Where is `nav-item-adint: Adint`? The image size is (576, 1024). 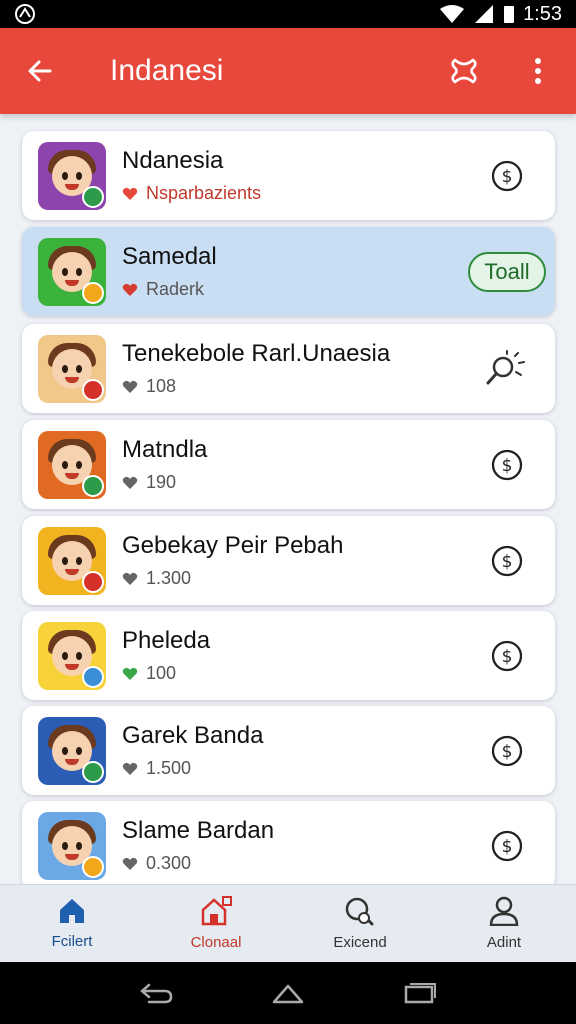
nav-item-adint: Adint is located at coordinates (504, 923).